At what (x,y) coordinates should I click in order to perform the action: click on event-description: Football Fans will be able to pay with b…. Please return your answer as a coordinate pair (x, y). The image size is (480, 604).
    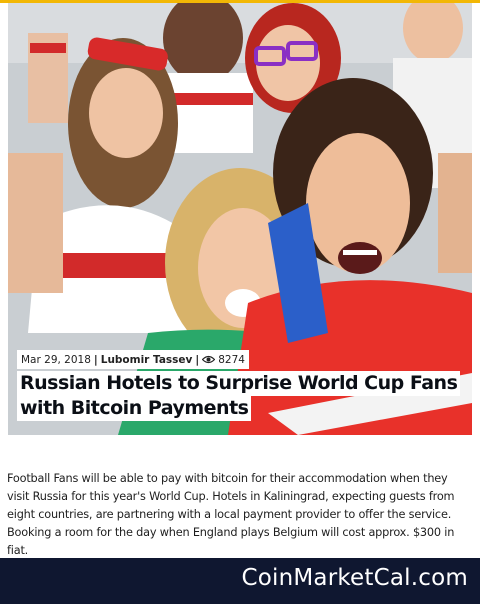
    Looking at the image, I should click on (231, 514).